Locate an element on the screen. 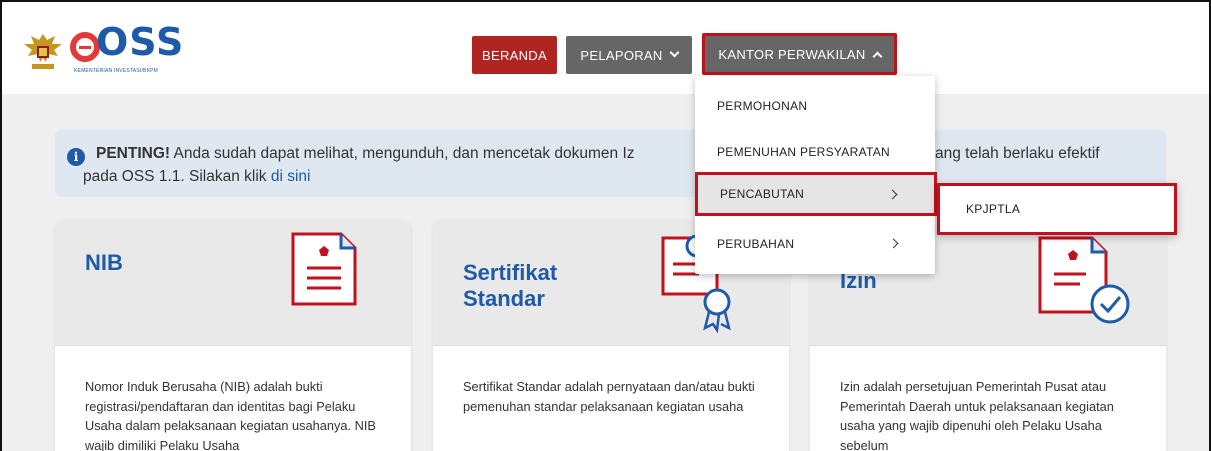  alert-text-line2: pada OSS 1.1. Silakan klik di sini is located at coordinates (196, 177).